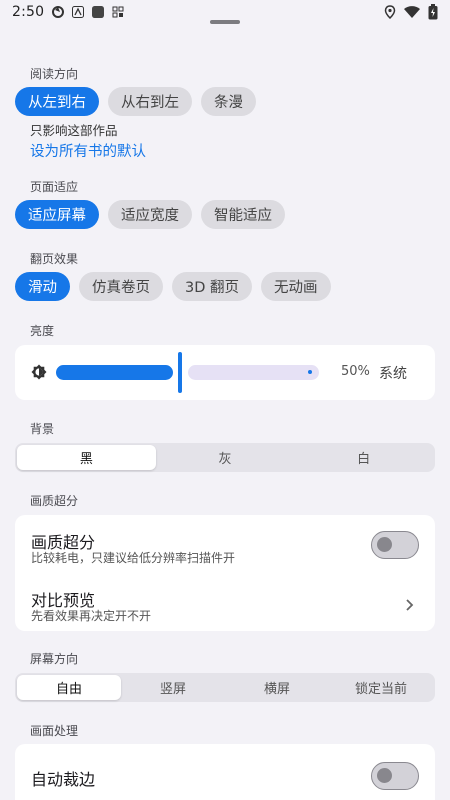 The image size is (450, 800). What do you see at coordinates (133, 558) in the screenshot?
I see `super-resolution-subtitle: 比较耗电，只建议给低分辨率扫描件开` at bounding box center [133, 558].